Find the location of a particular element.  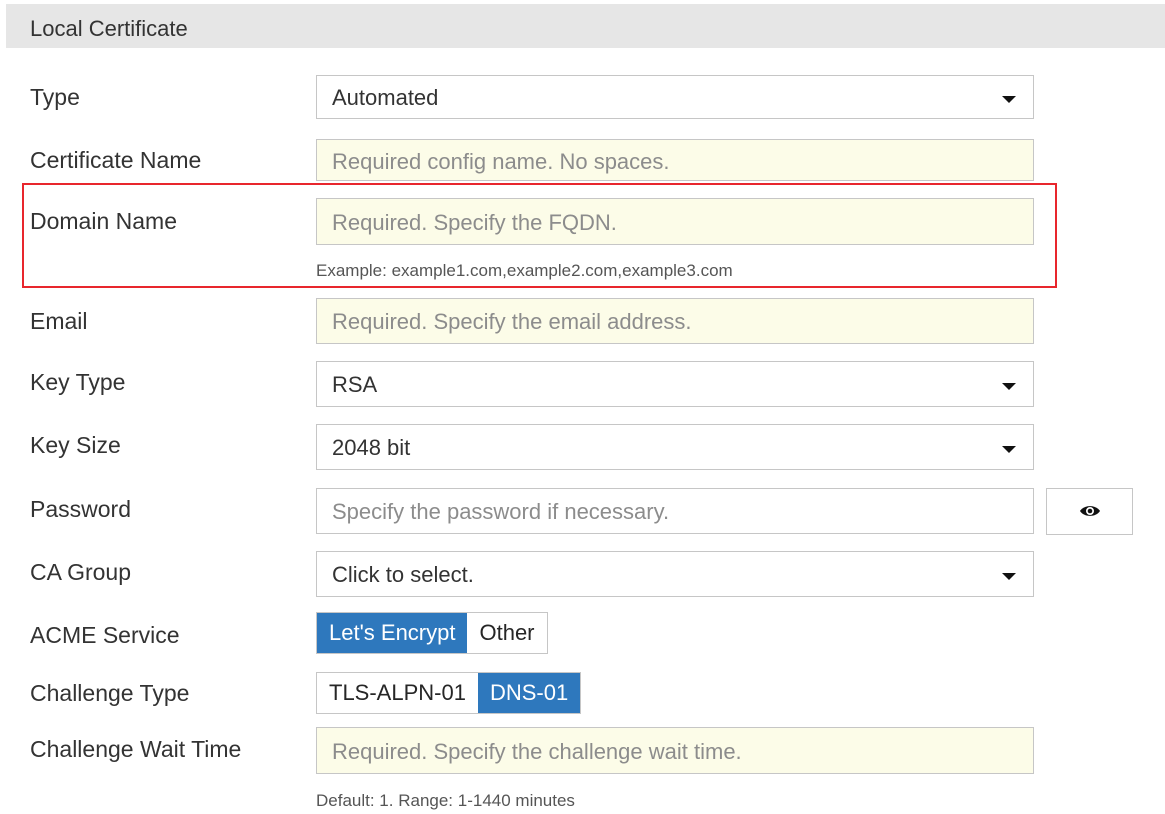

key-type-label: Key Type is located at coordinates (78, 382).